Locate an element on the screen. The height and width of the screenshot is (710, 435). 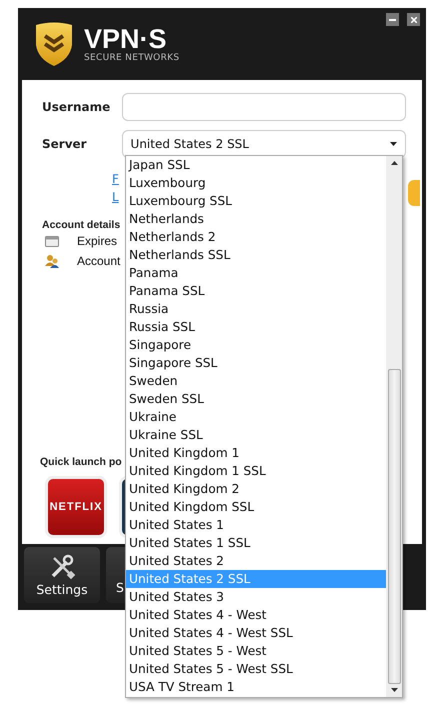
dropdown-option: Netherlands SSL is located at coordinates (256, 255).